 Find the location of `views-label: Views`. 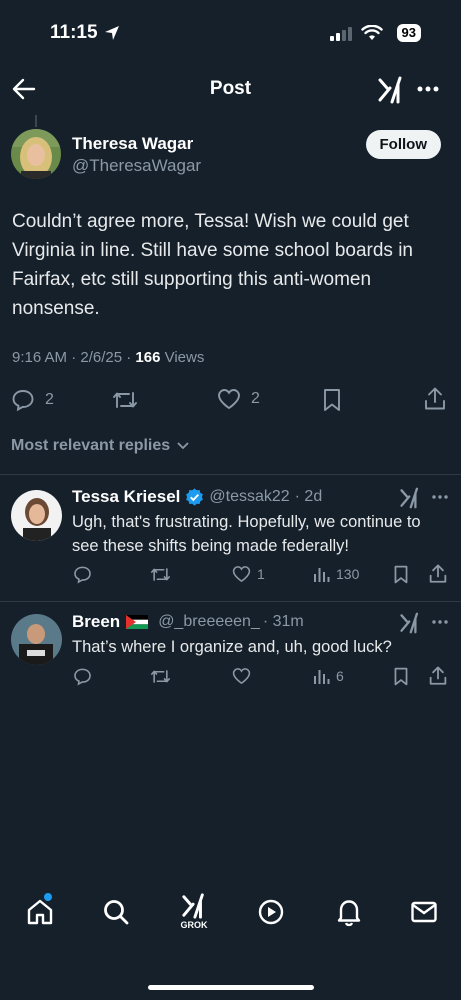

views-label: Views is located at coordinates (182, 357).